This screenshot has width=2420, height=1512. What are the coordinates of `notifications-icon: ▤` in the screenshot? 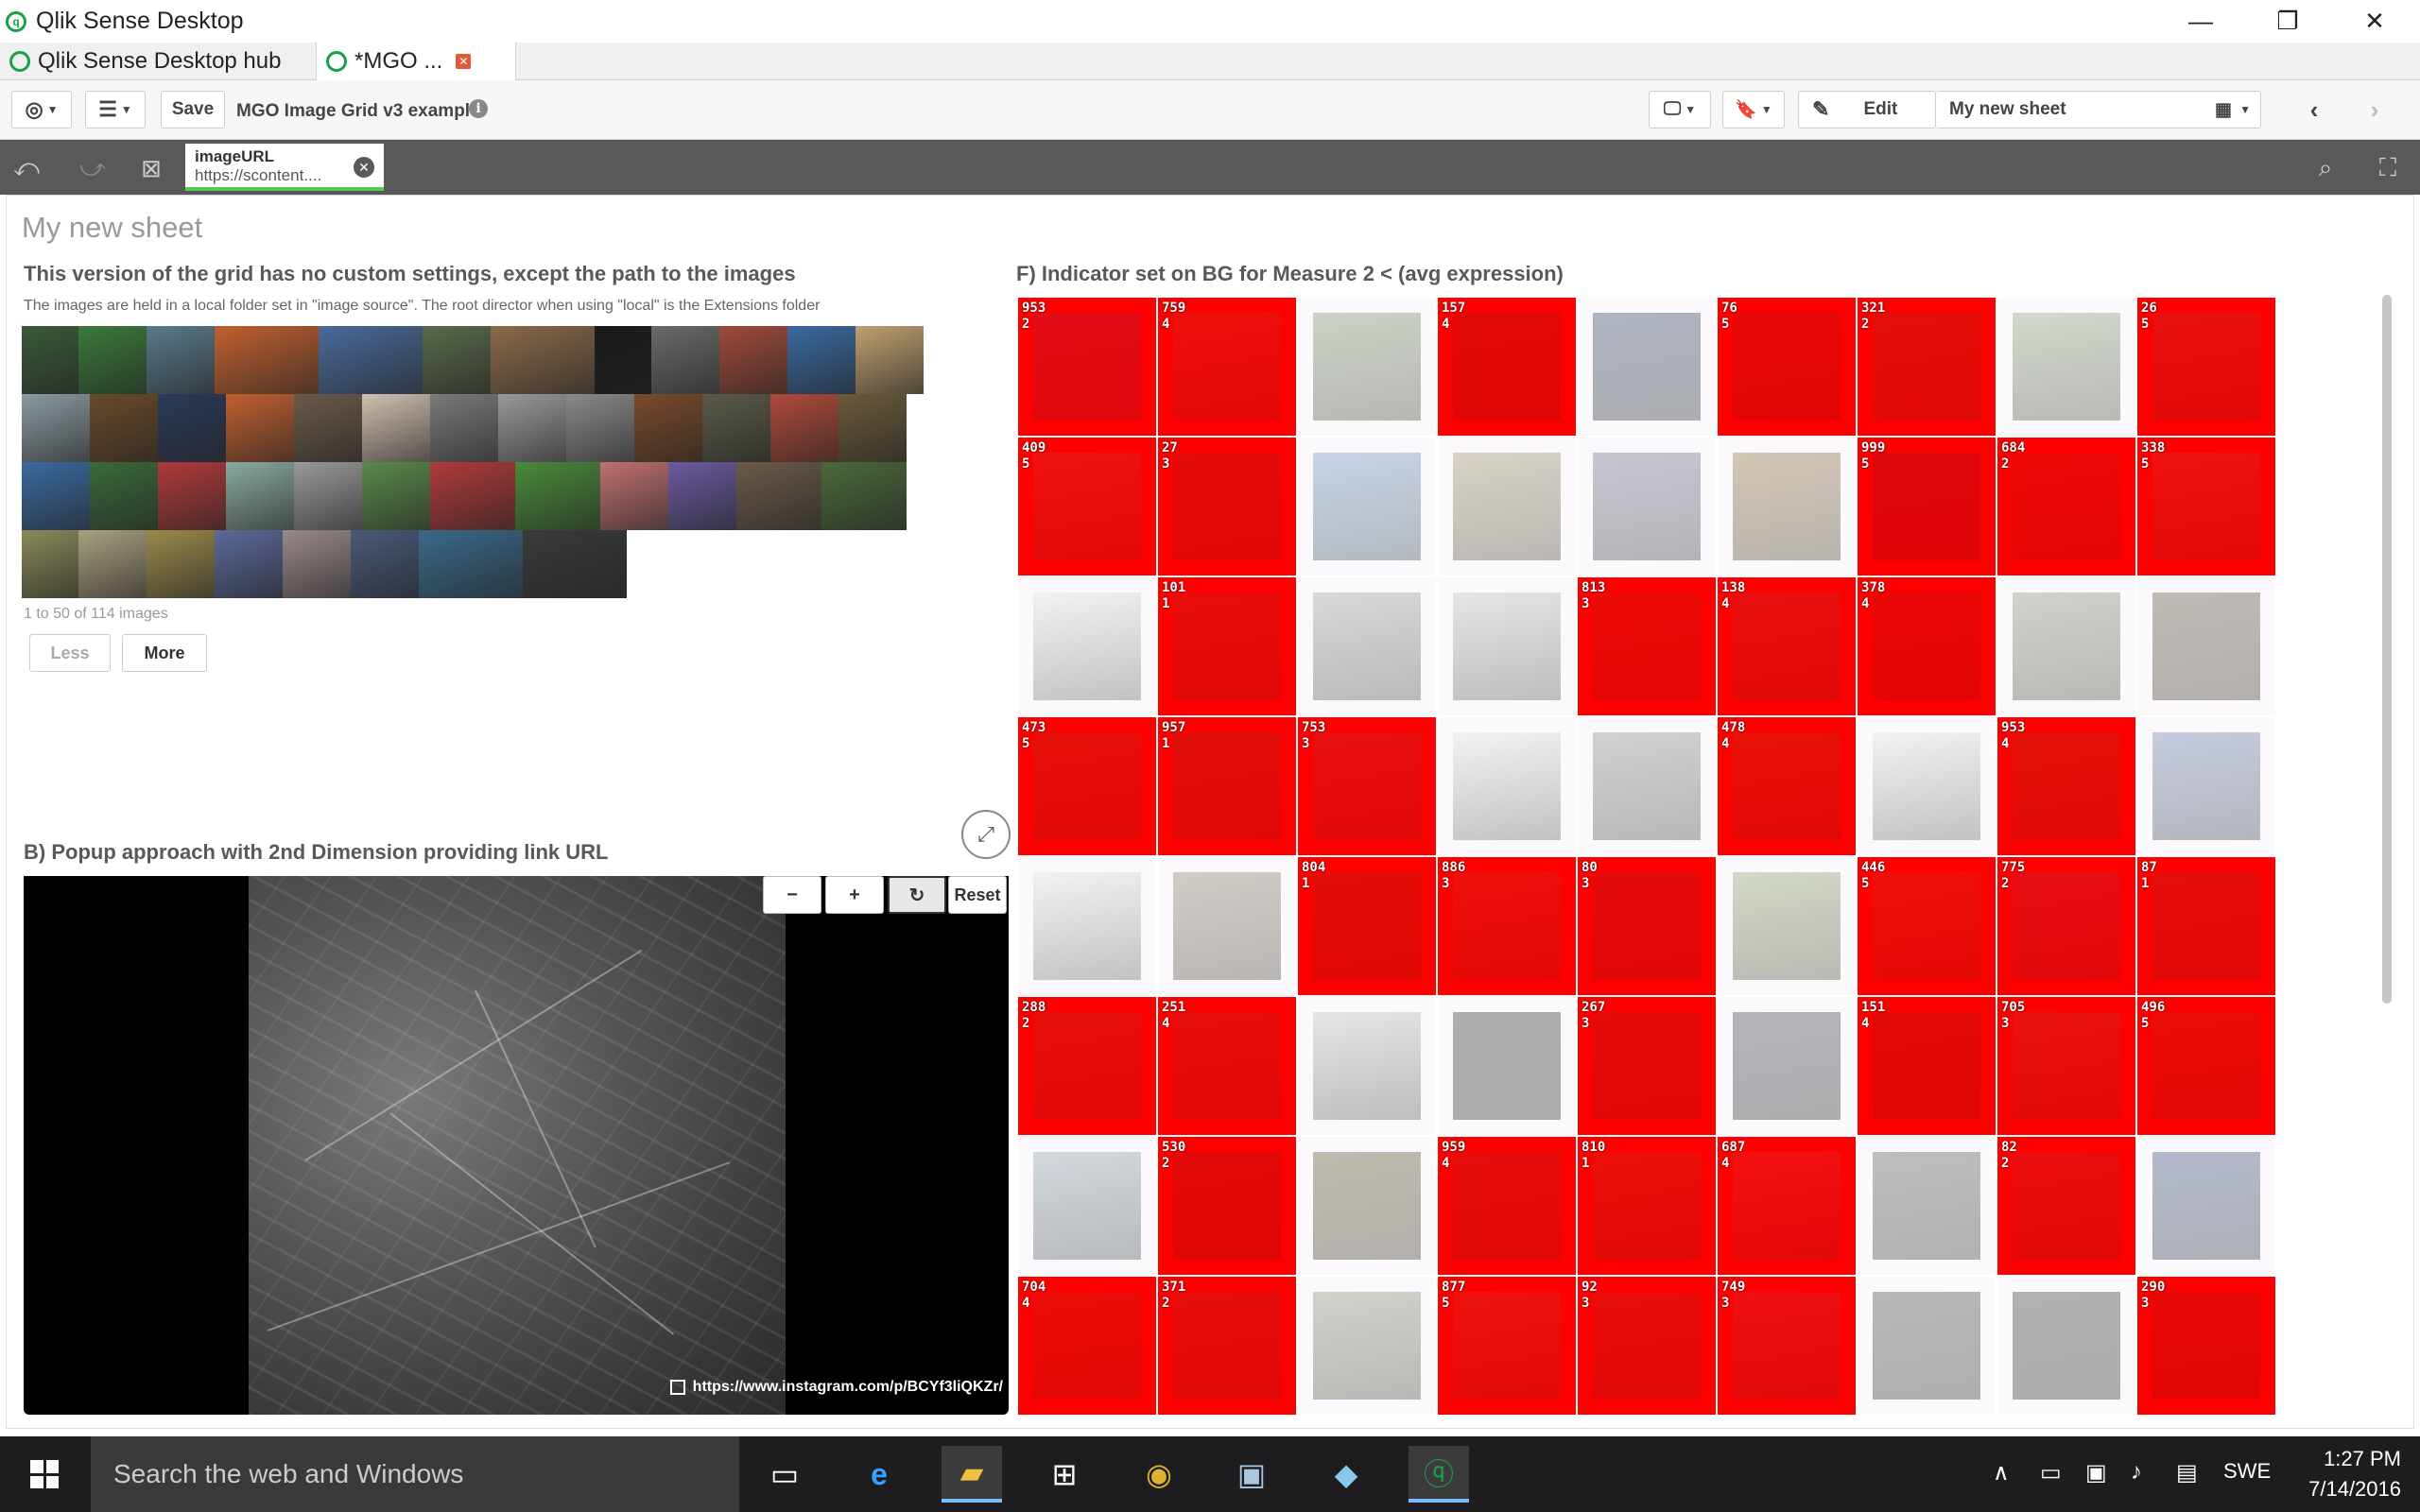 It's located at (2187, 1472).